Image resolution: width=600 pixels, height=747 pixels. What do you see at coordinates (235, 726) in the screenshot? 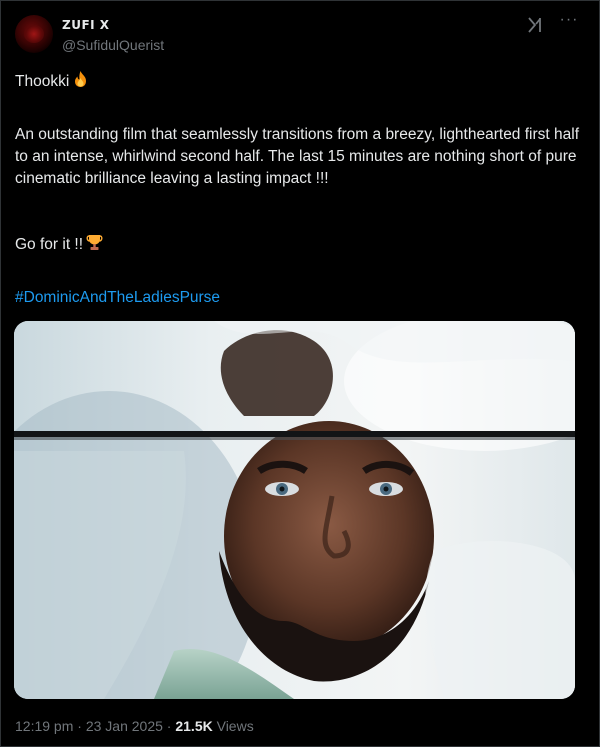
I see `views-label: Views` at bounding box center [235, 726].